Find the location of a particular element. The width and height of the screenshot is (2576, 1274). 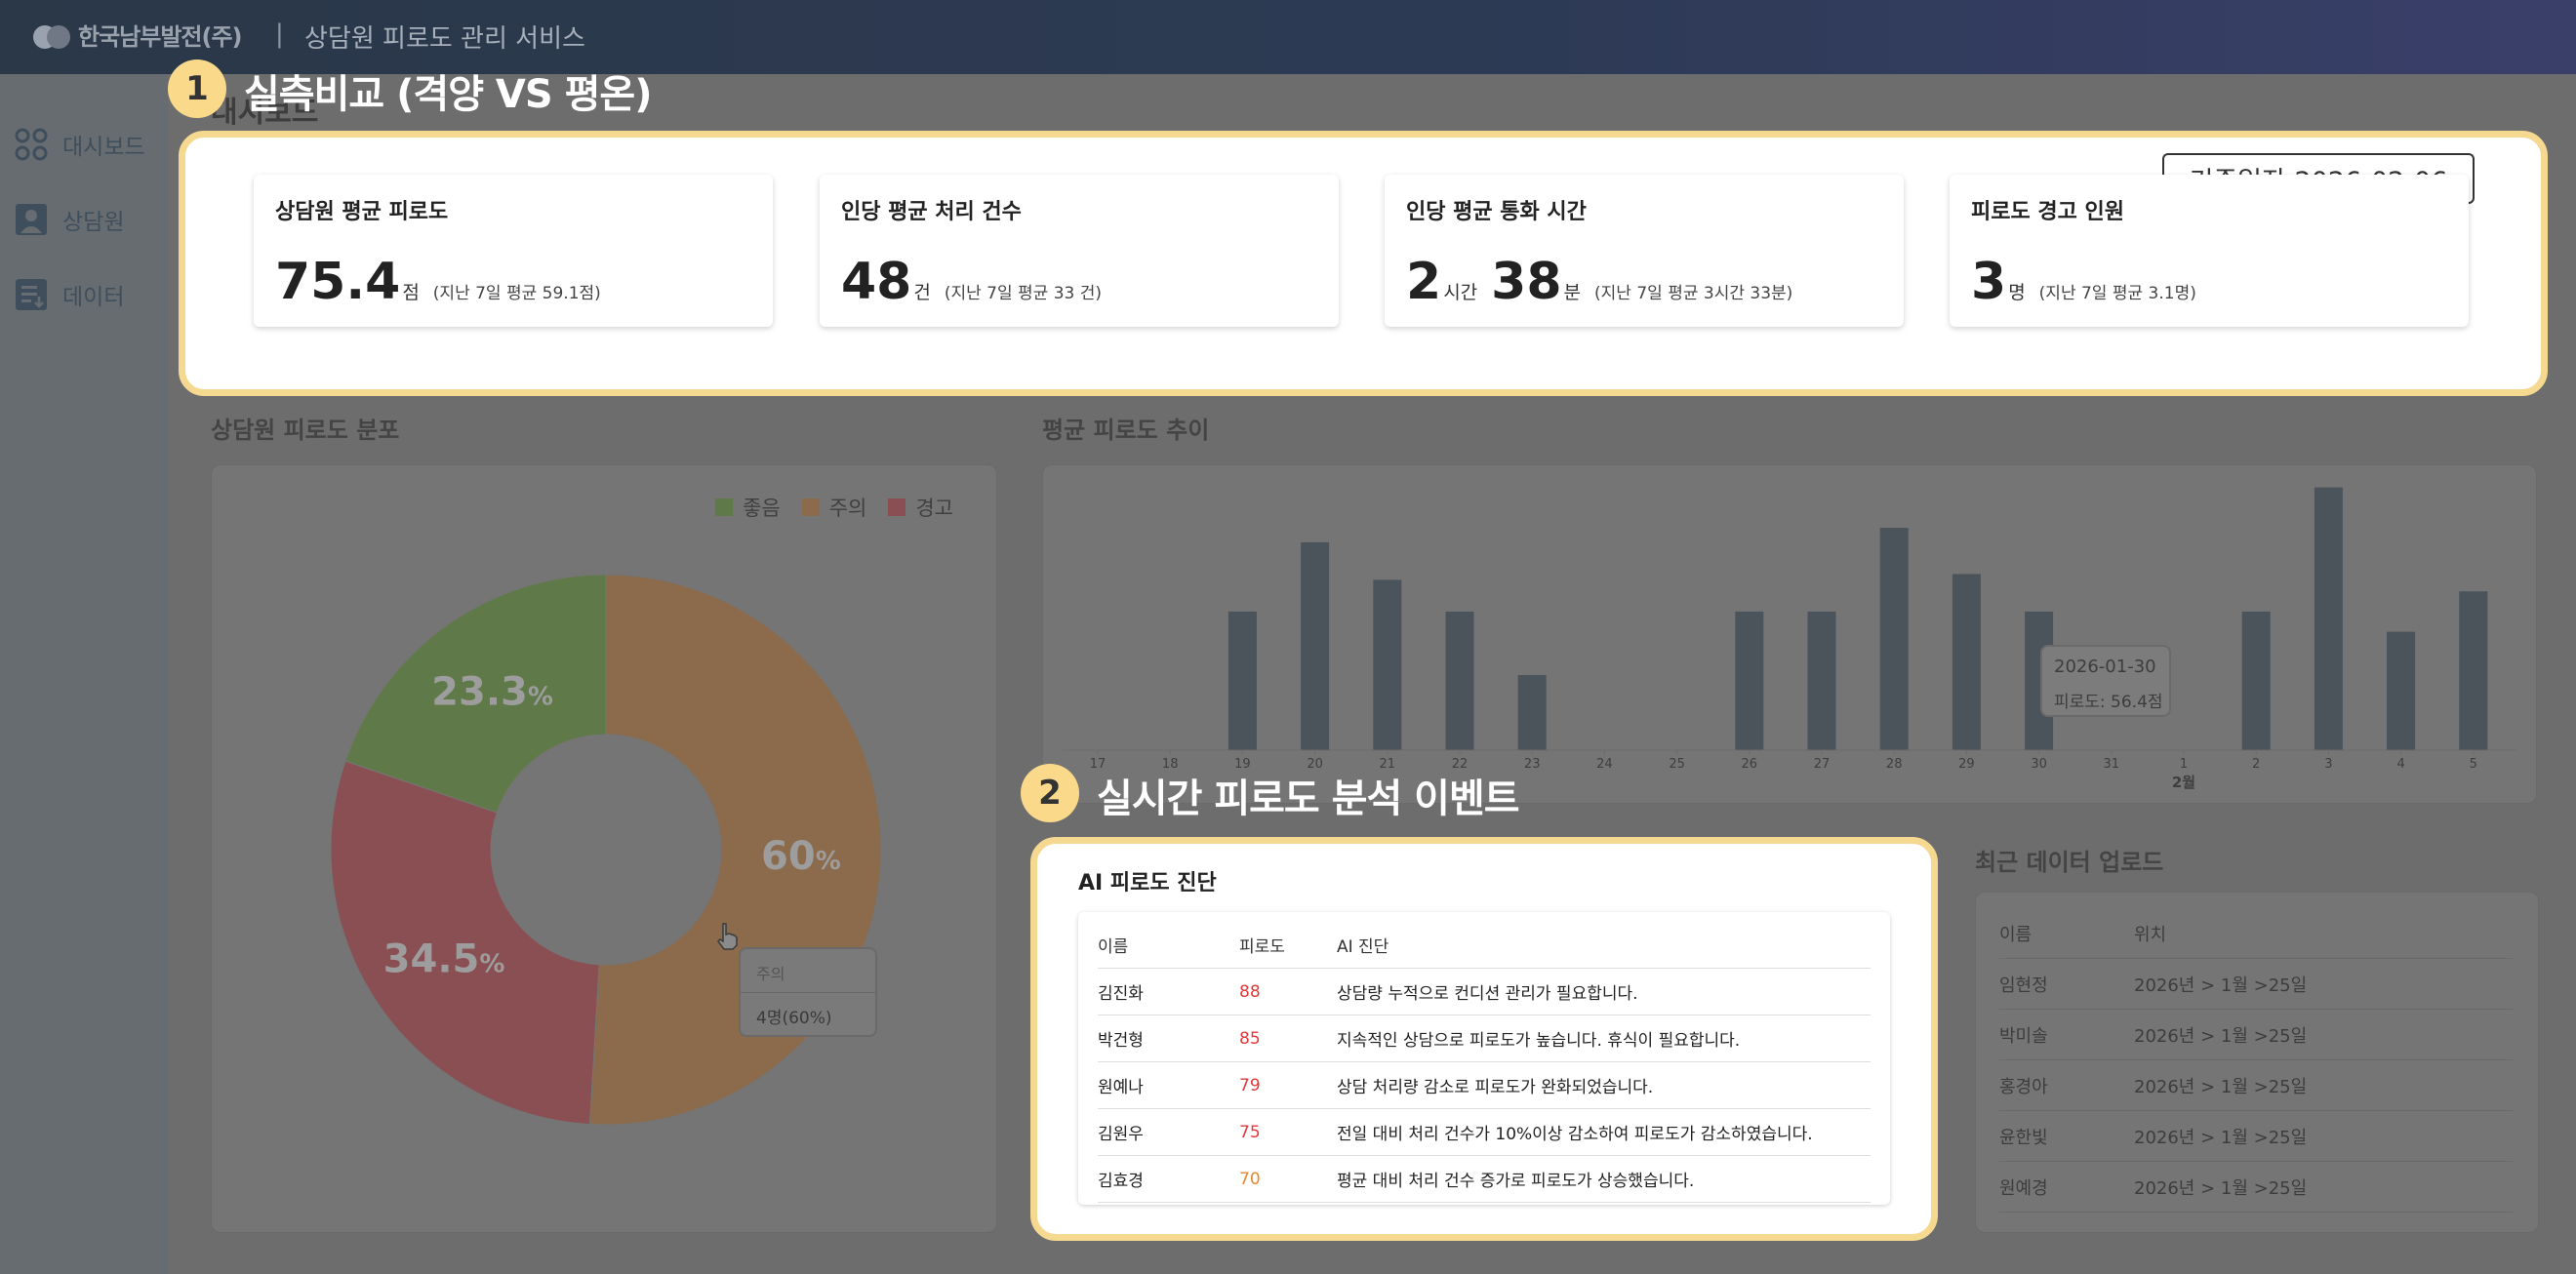

hand-cursor-icon is located at coordinates (727, 936).